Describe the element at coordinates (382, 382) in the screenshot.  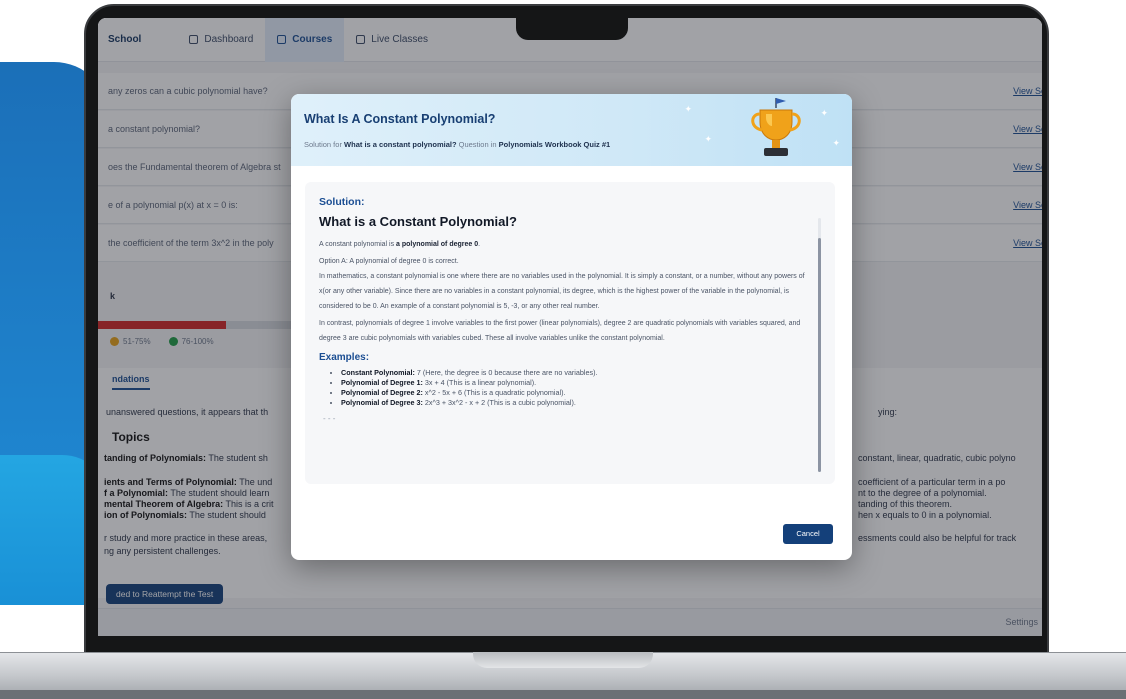
I see `example-title: Polynomial of Degree 1:` at that location.